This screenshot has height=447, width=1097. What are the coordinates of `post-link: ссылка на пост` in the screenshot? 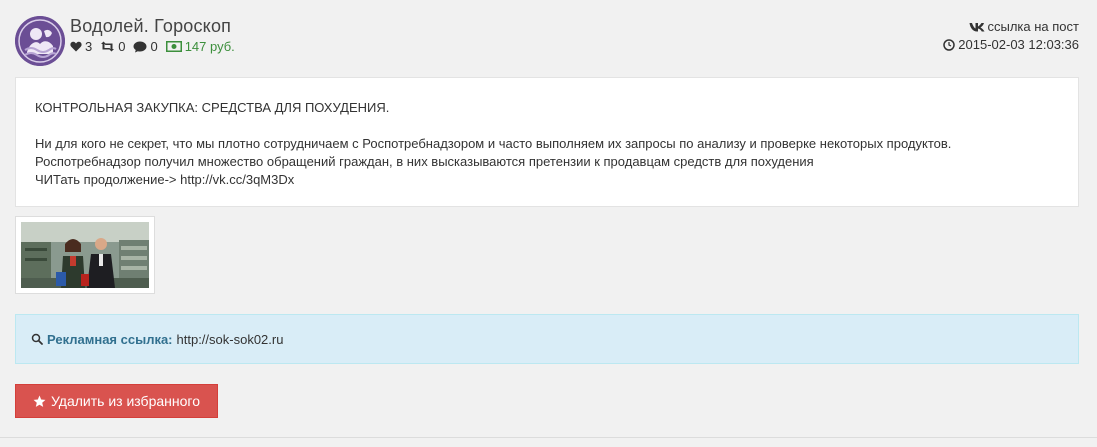 It's located at (1011, 27).